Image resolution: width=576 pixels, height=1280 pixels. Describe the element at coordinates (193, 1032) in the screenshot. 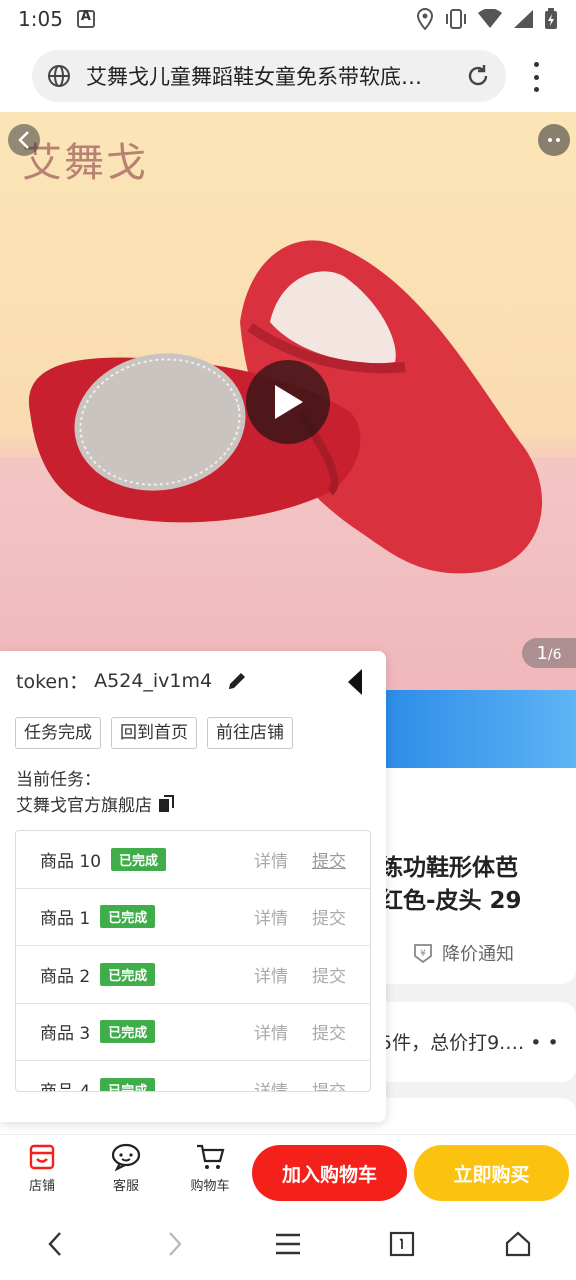

I see `list-item: 商品 3 已完成 详情 提交` at that location.